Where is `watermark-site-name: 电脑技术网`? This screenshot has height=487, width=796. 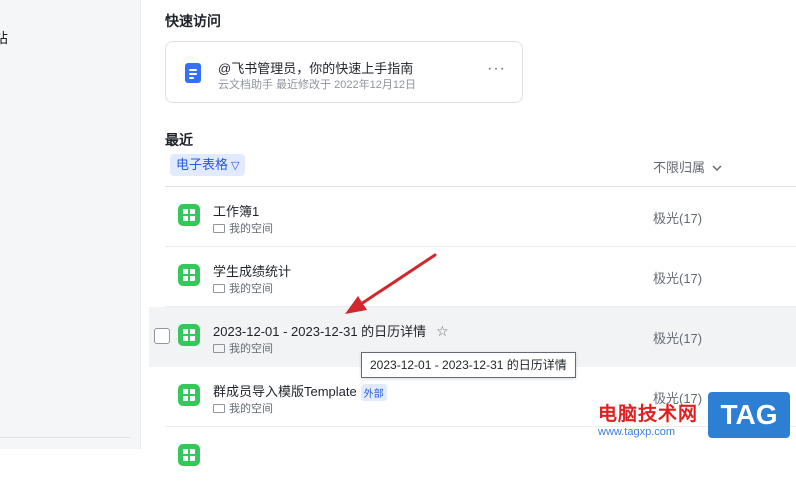 watermark-site-name: 电脑技术网 is located at coordinates (648, 414).